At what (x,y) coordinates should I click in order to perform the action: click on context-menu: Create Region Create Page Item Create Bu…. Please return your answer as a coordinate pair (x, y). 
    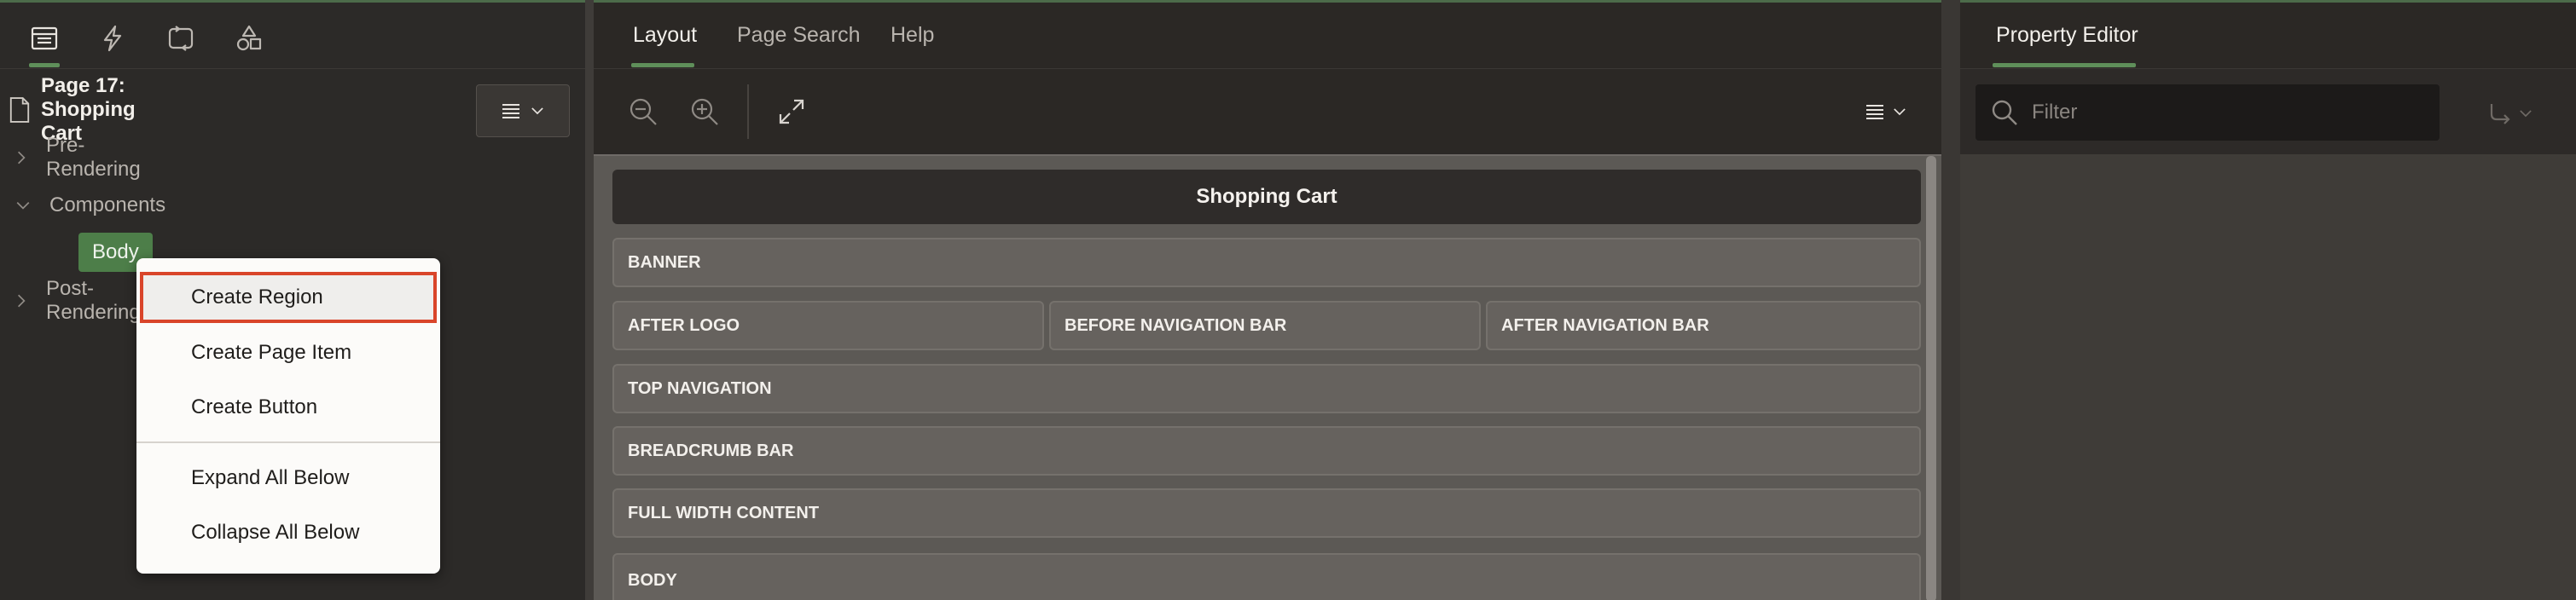
    Looking at the image, I should click on (288, 416).